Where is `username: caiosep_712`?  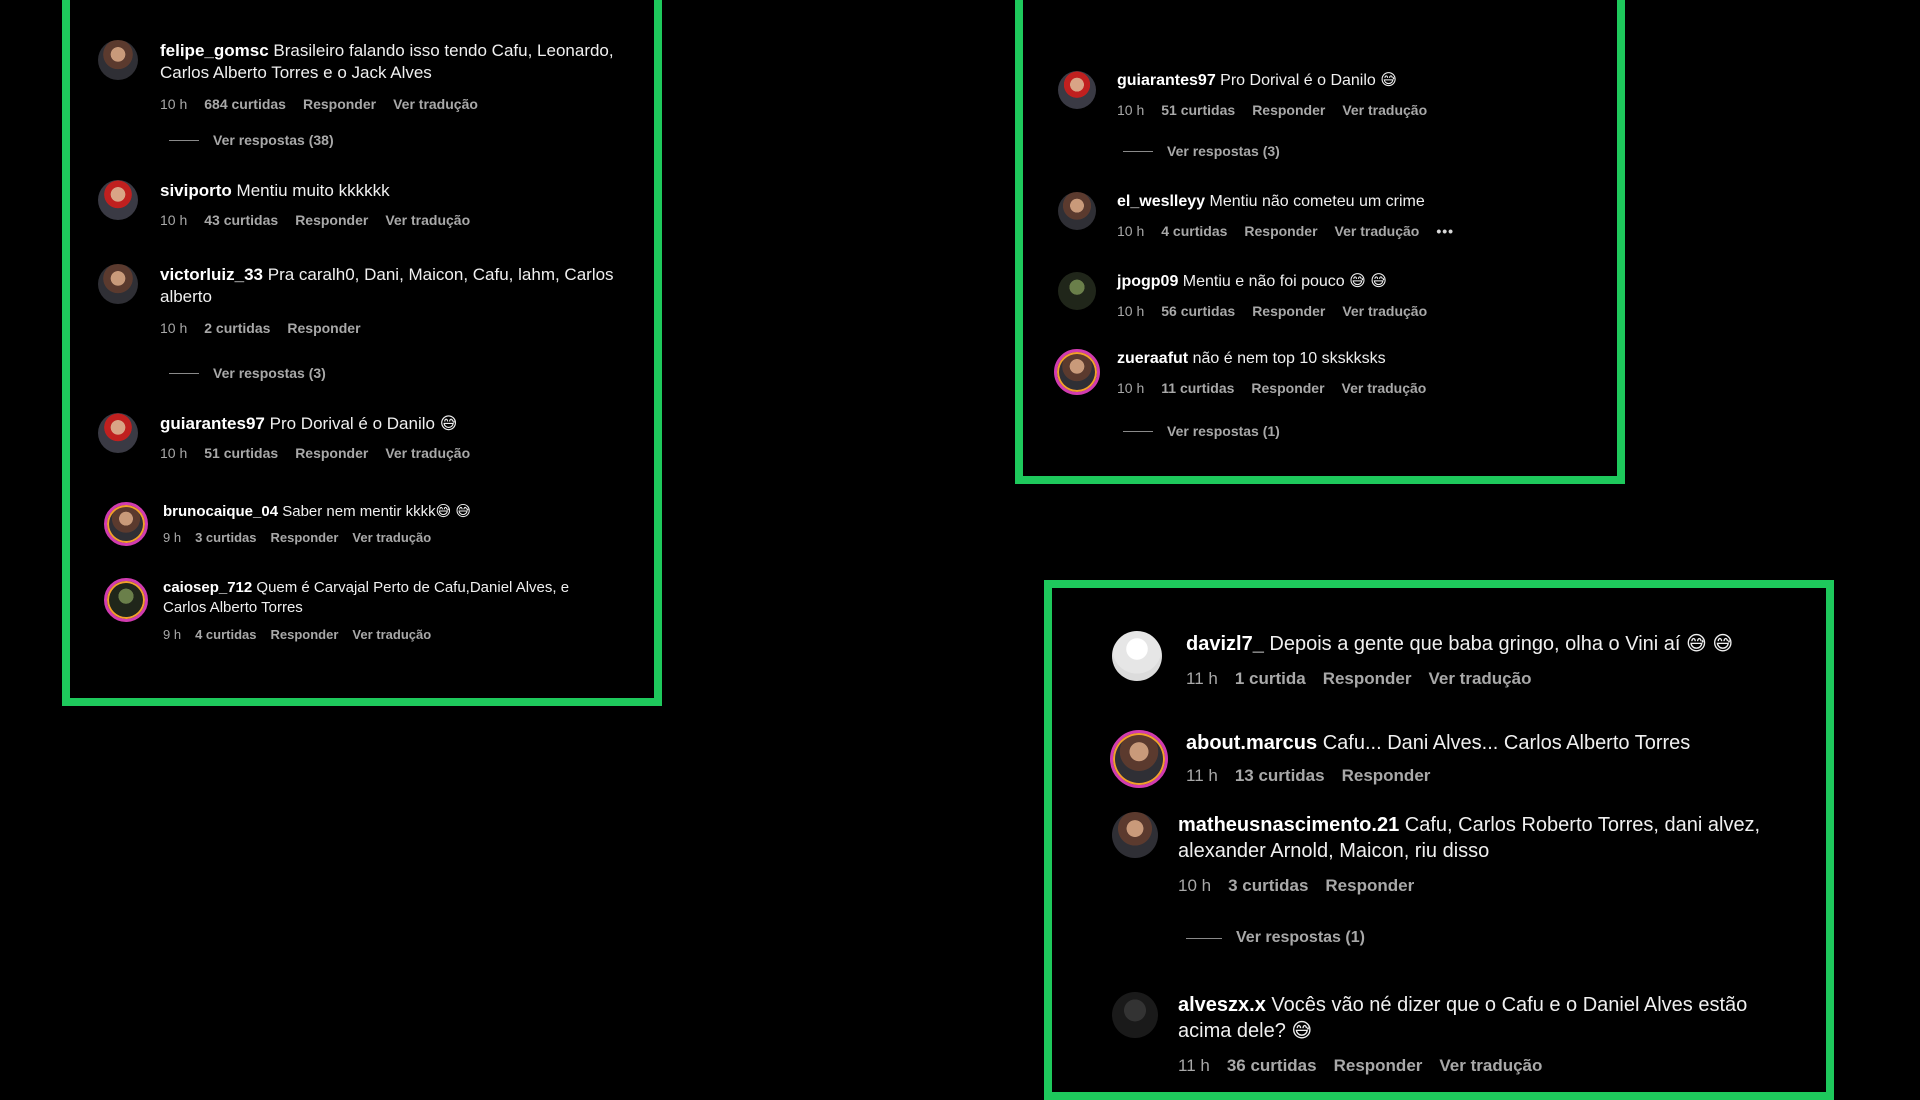 username: caiosep_712 is located at coordinates (207, 587).